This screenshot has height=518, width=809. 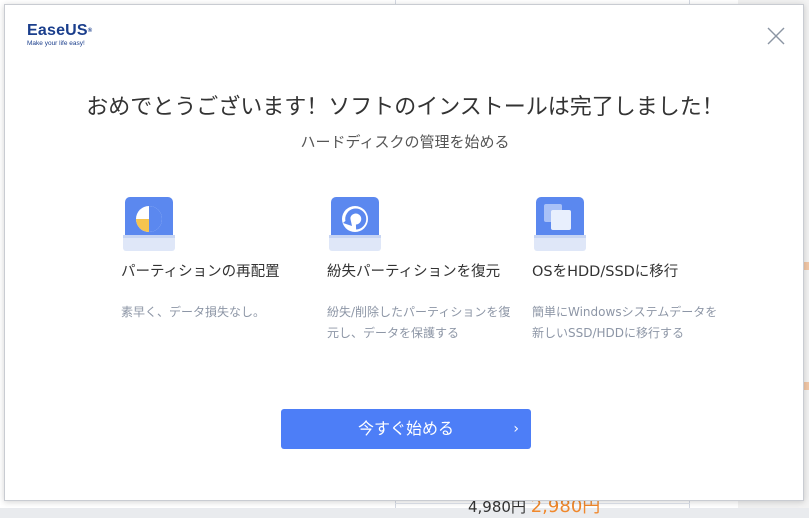 What do you see at coordinates (419, 322) in the screenshot?
I see `feature-description: 紛失/削除したパーティションを復元し、データを保護する` at bounding box center [419, 322].